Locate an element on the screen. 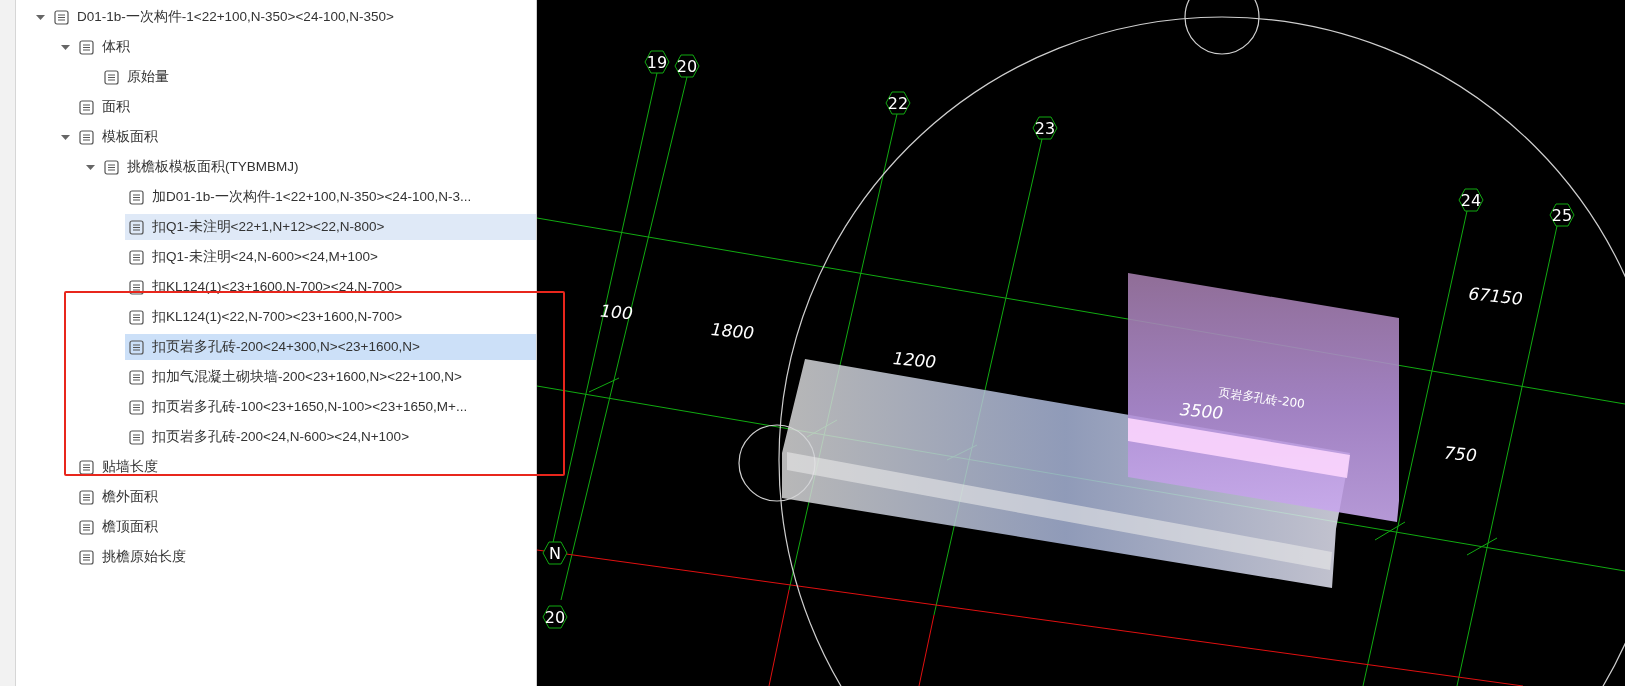 The height and width of the screenshot is (686, 1625). rotation-handle is located at coordinates (1222, 27).